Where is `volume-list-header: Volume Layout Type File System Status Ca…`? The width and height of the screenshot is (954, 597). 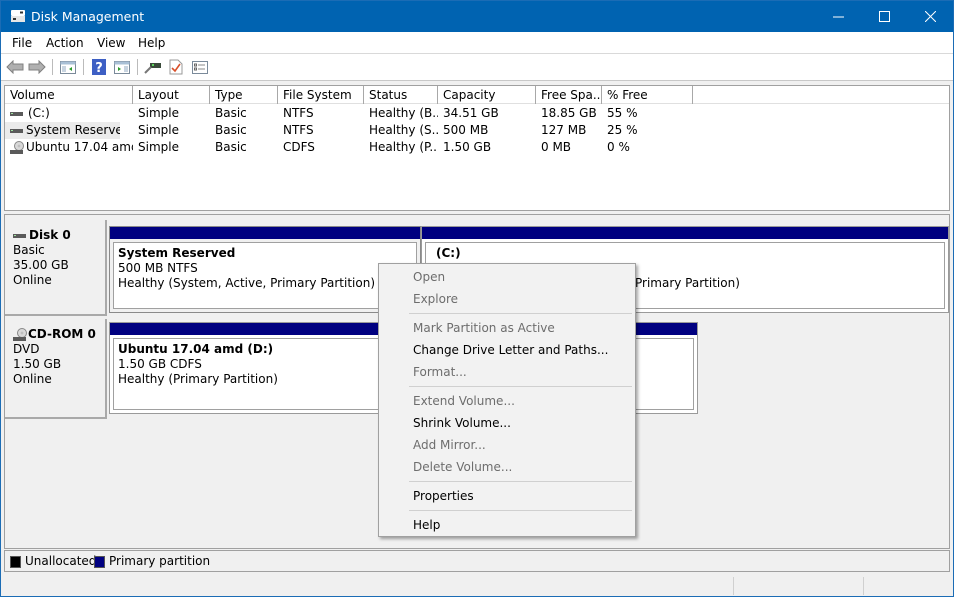 volume-list-header: Volume Layout Type File System Status Ca… is located at coordinates (477, 95).